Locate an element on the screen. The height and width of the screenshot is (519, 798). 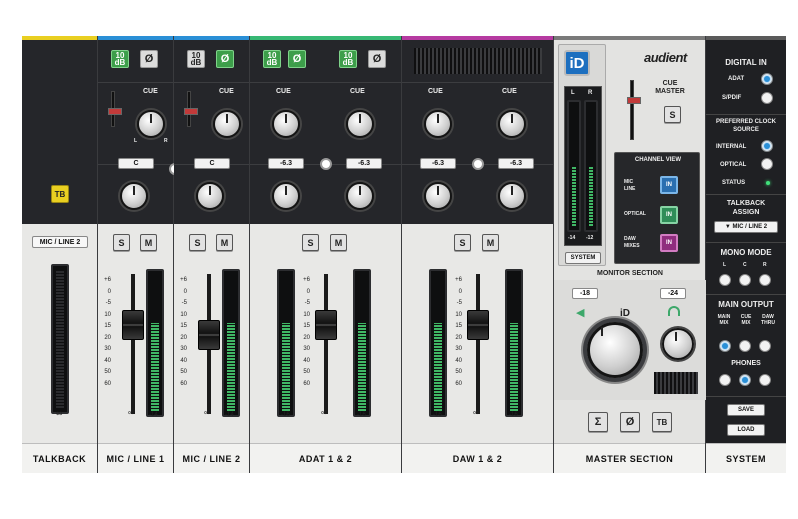
daw1-pan-knob is located at coordinates (438, 196).